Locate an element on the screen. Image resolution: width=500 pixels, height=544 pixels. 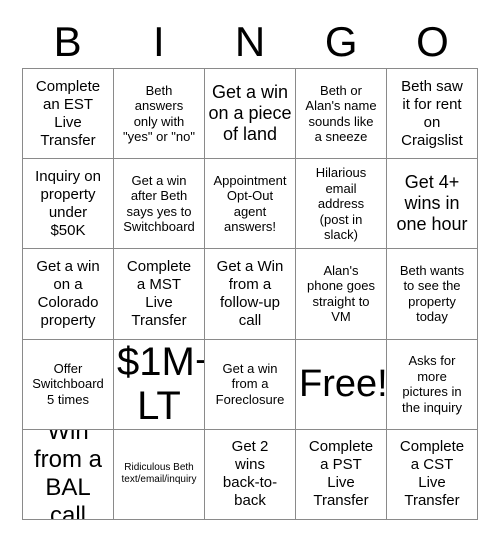
bingo-cell-r4c5: Asks for more pictures in the inquiry is located at coordinates (432, 384).